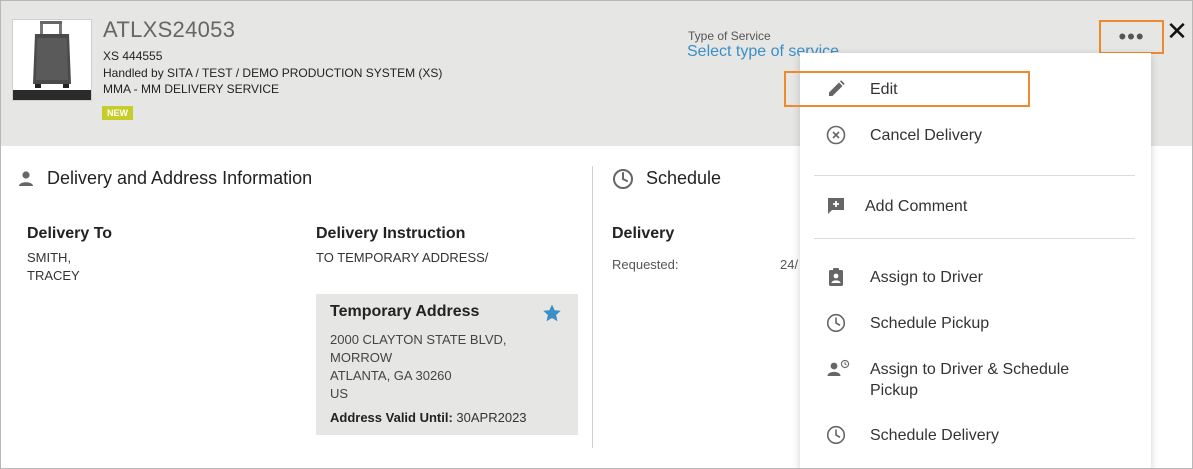  I want to click on close-icon: ✕, so click(1177, 30).